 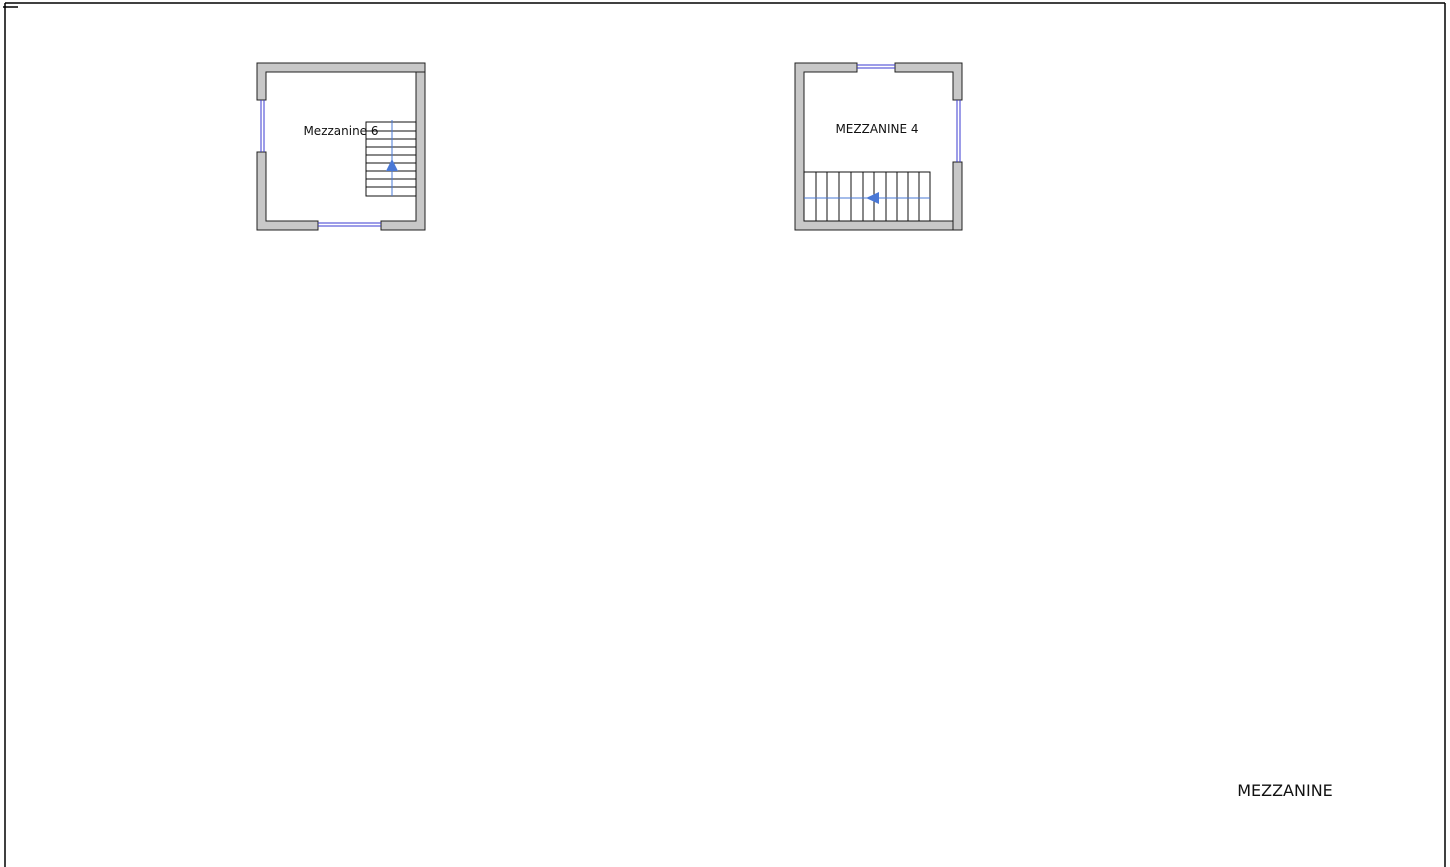 What do you see at coordinates (392, 165) in the screenshot?
I see `stair-arrow-up-icon` at bounding box center [392, 165].